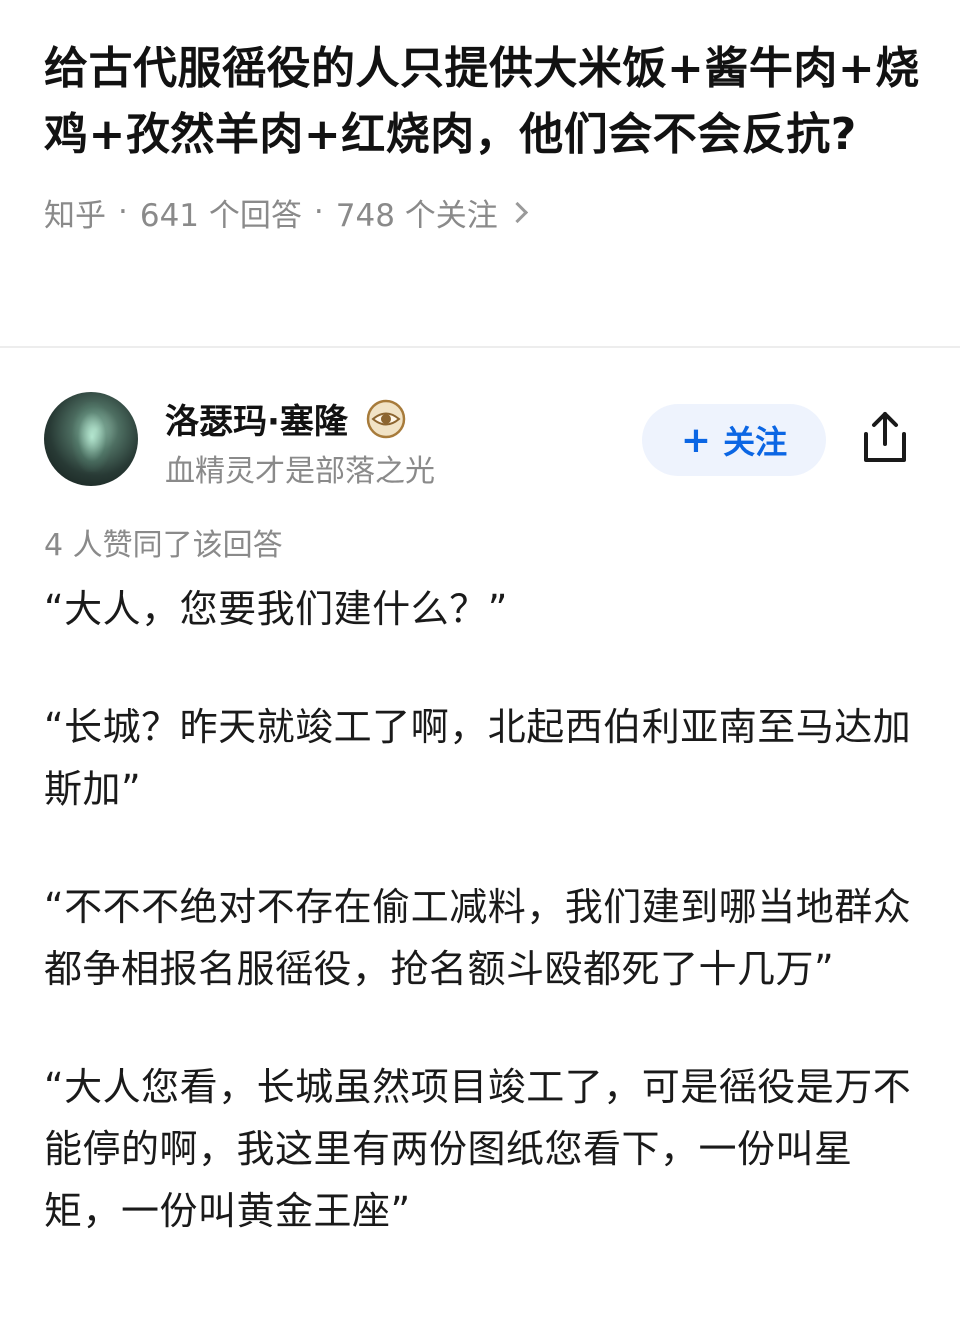  I want to click on source-label: 知乎, so click(75, 215).